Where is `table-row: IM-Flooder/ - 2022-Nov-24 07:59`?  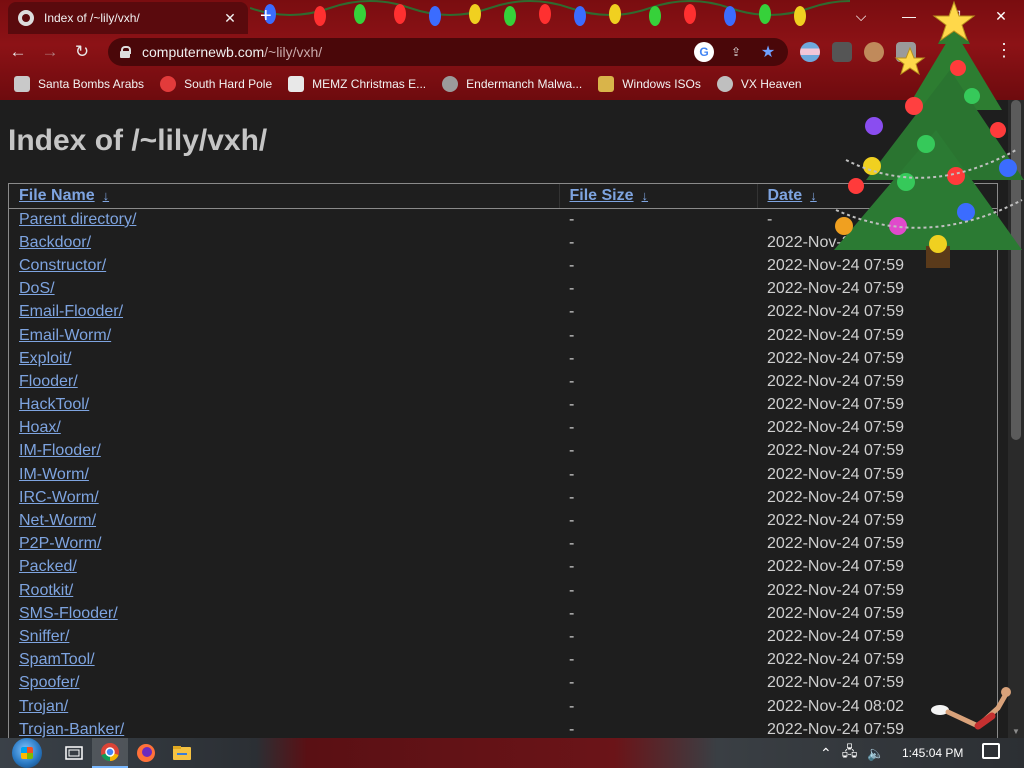
table-row: IM-Flooder/ - 2022-Nov-24 07:59 is located at coordinates (503, 451).